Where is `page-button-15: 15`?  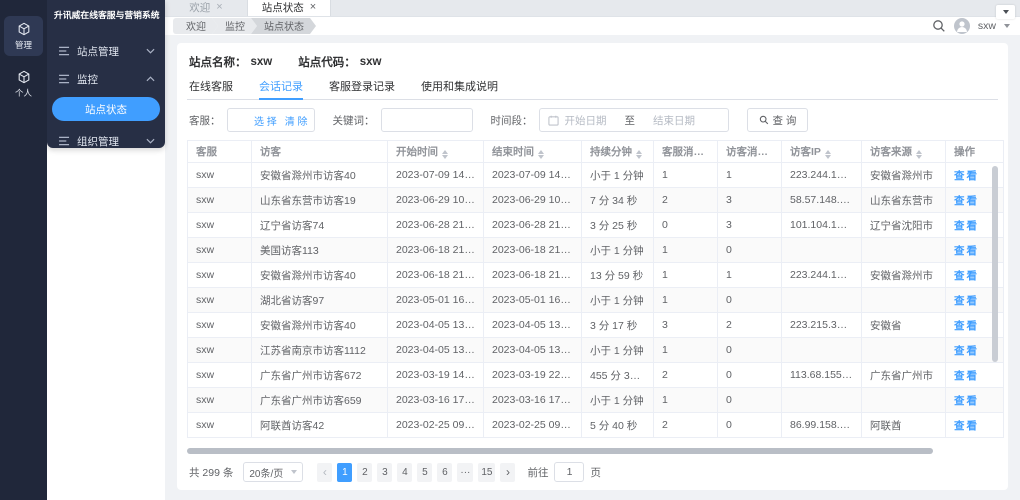
page-button-15: 15 is located at coordinates (487, 472).